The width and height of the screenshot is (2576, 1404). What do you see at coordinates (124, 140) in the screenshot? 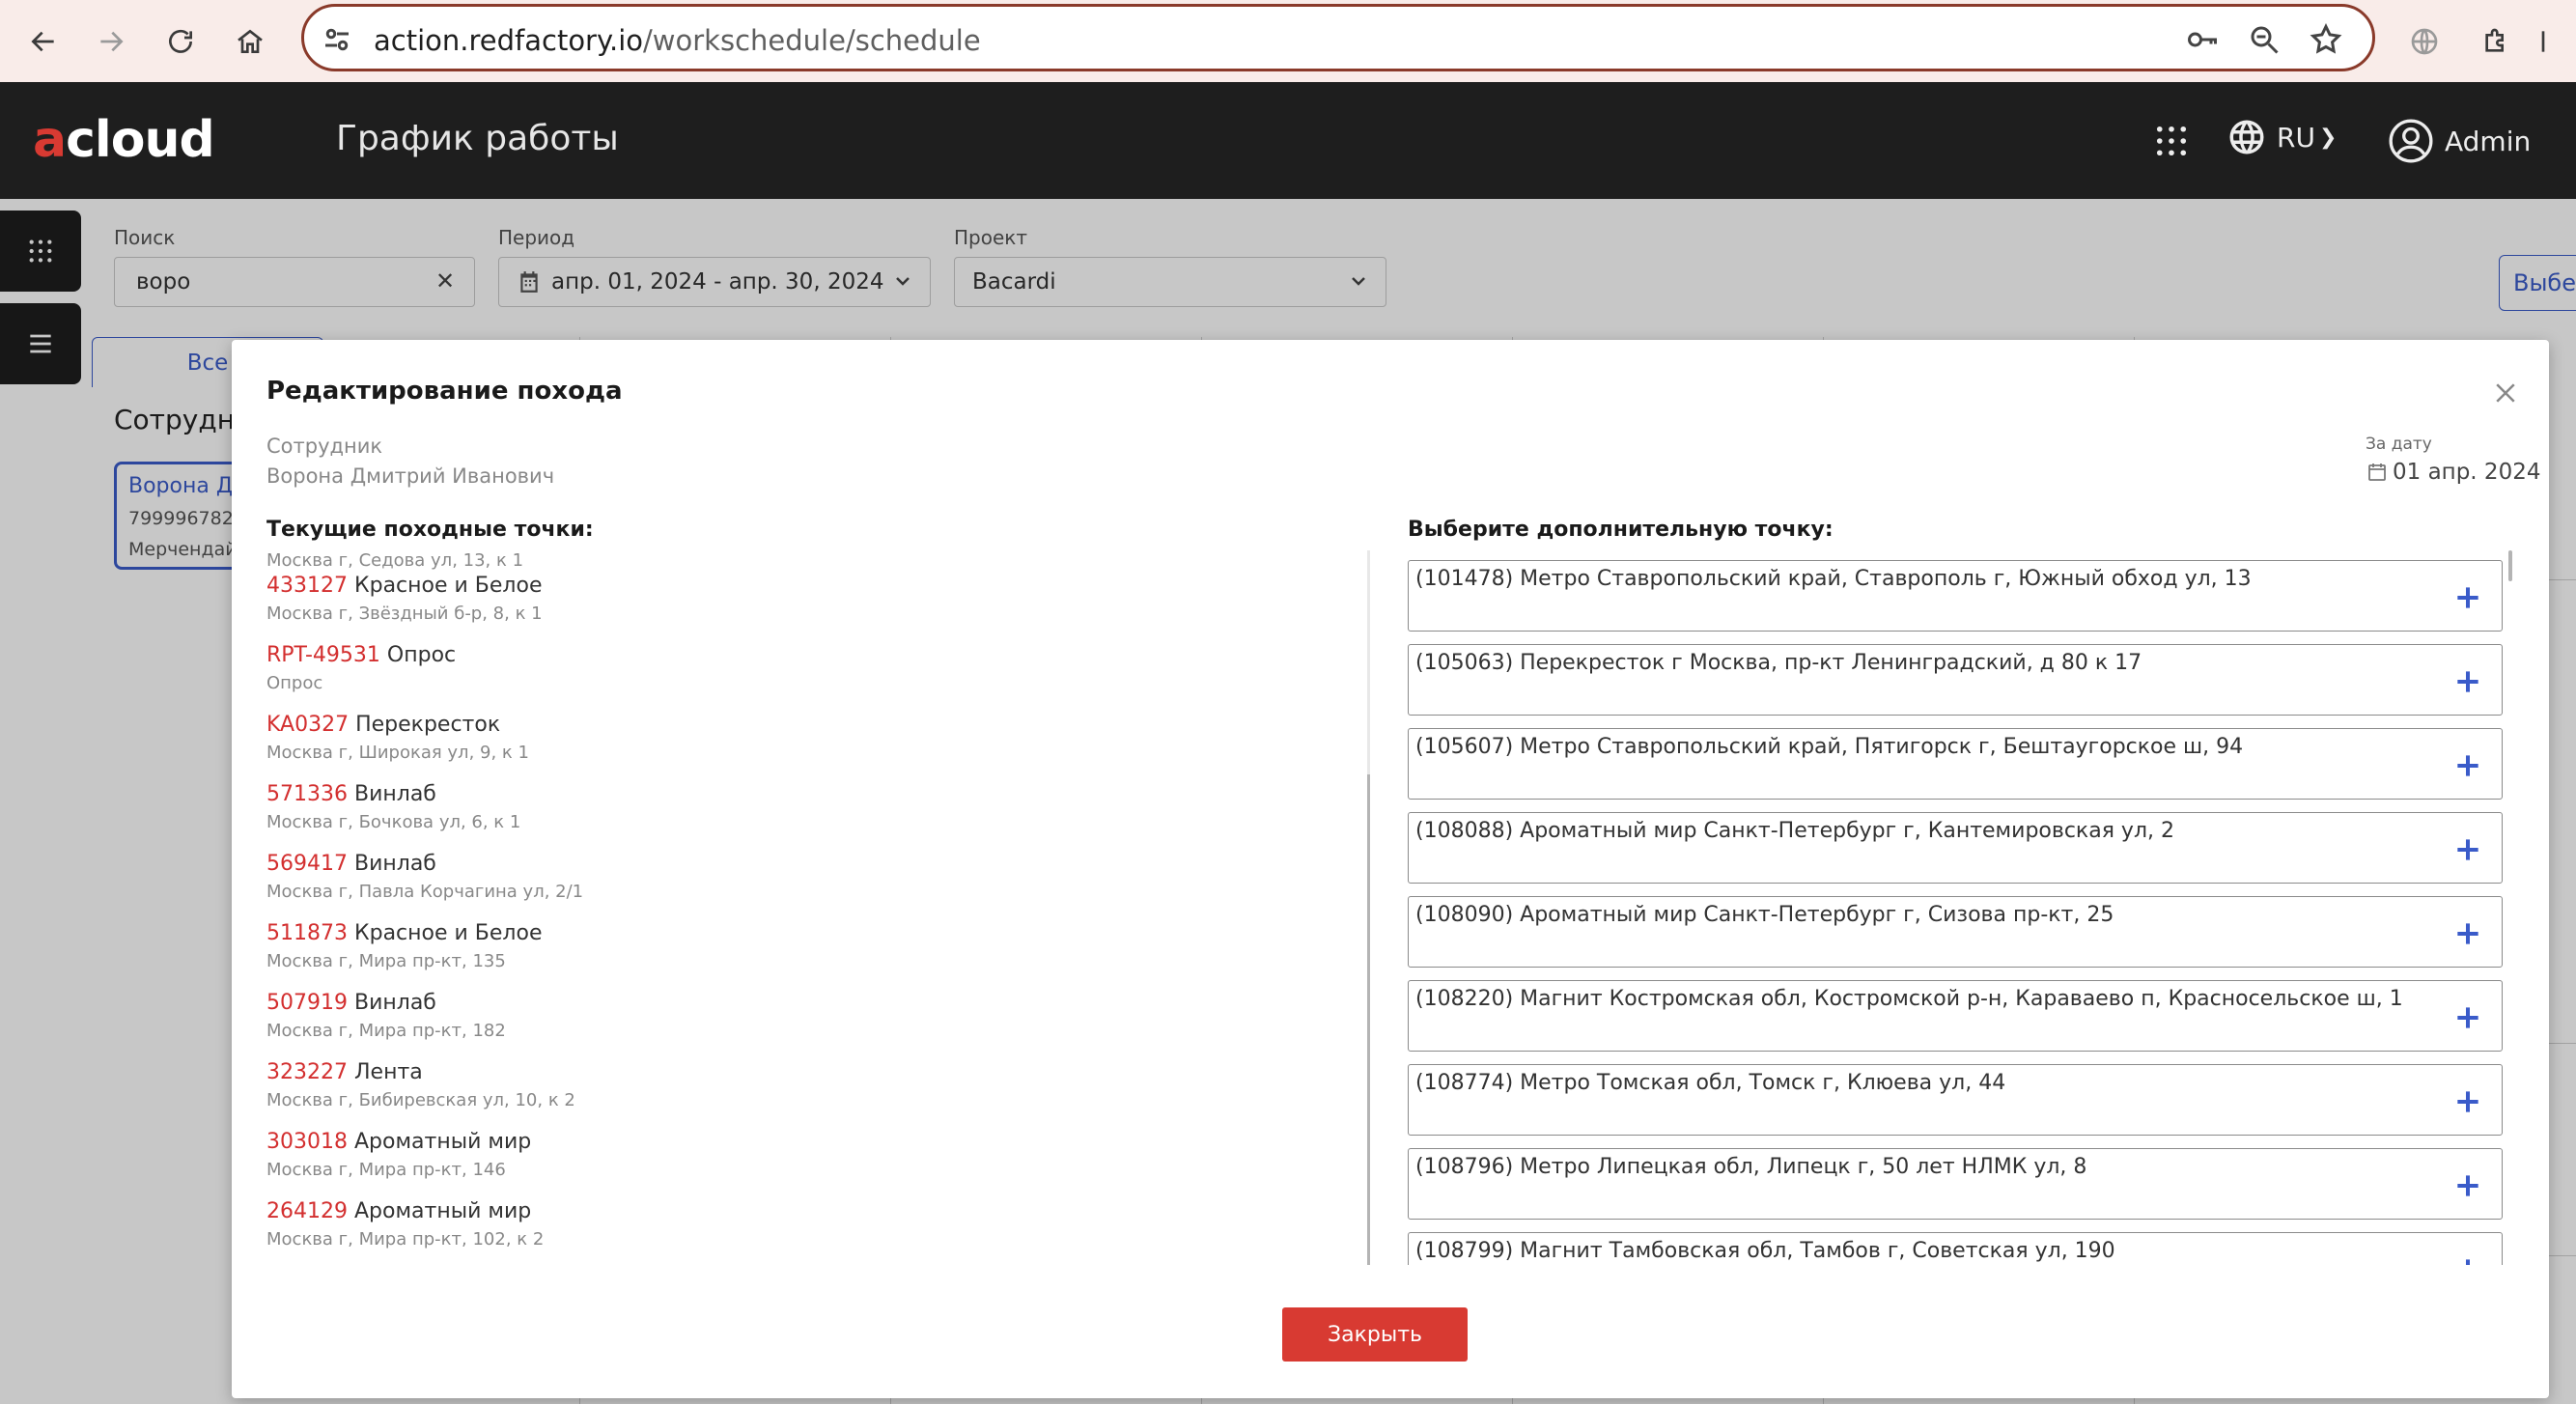
I see `acloud-logo: a cloud` at bounding box center [124, 140].